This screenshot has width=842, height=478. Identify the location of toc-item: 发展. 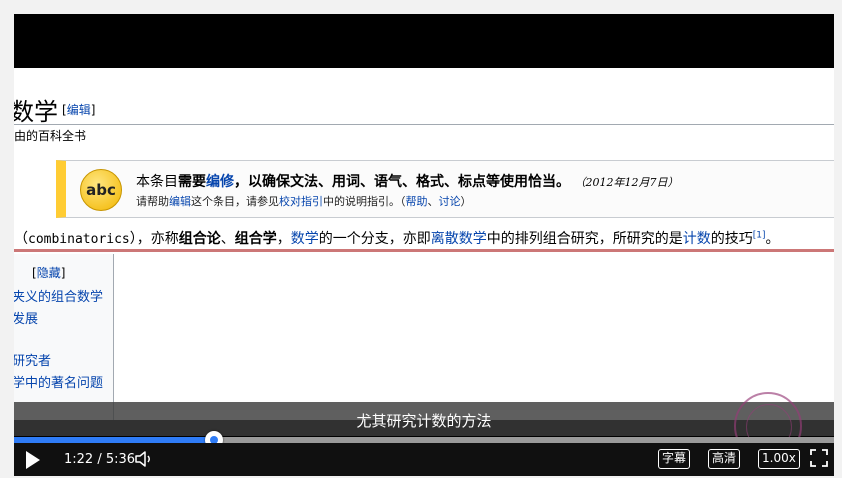
(26, 319).